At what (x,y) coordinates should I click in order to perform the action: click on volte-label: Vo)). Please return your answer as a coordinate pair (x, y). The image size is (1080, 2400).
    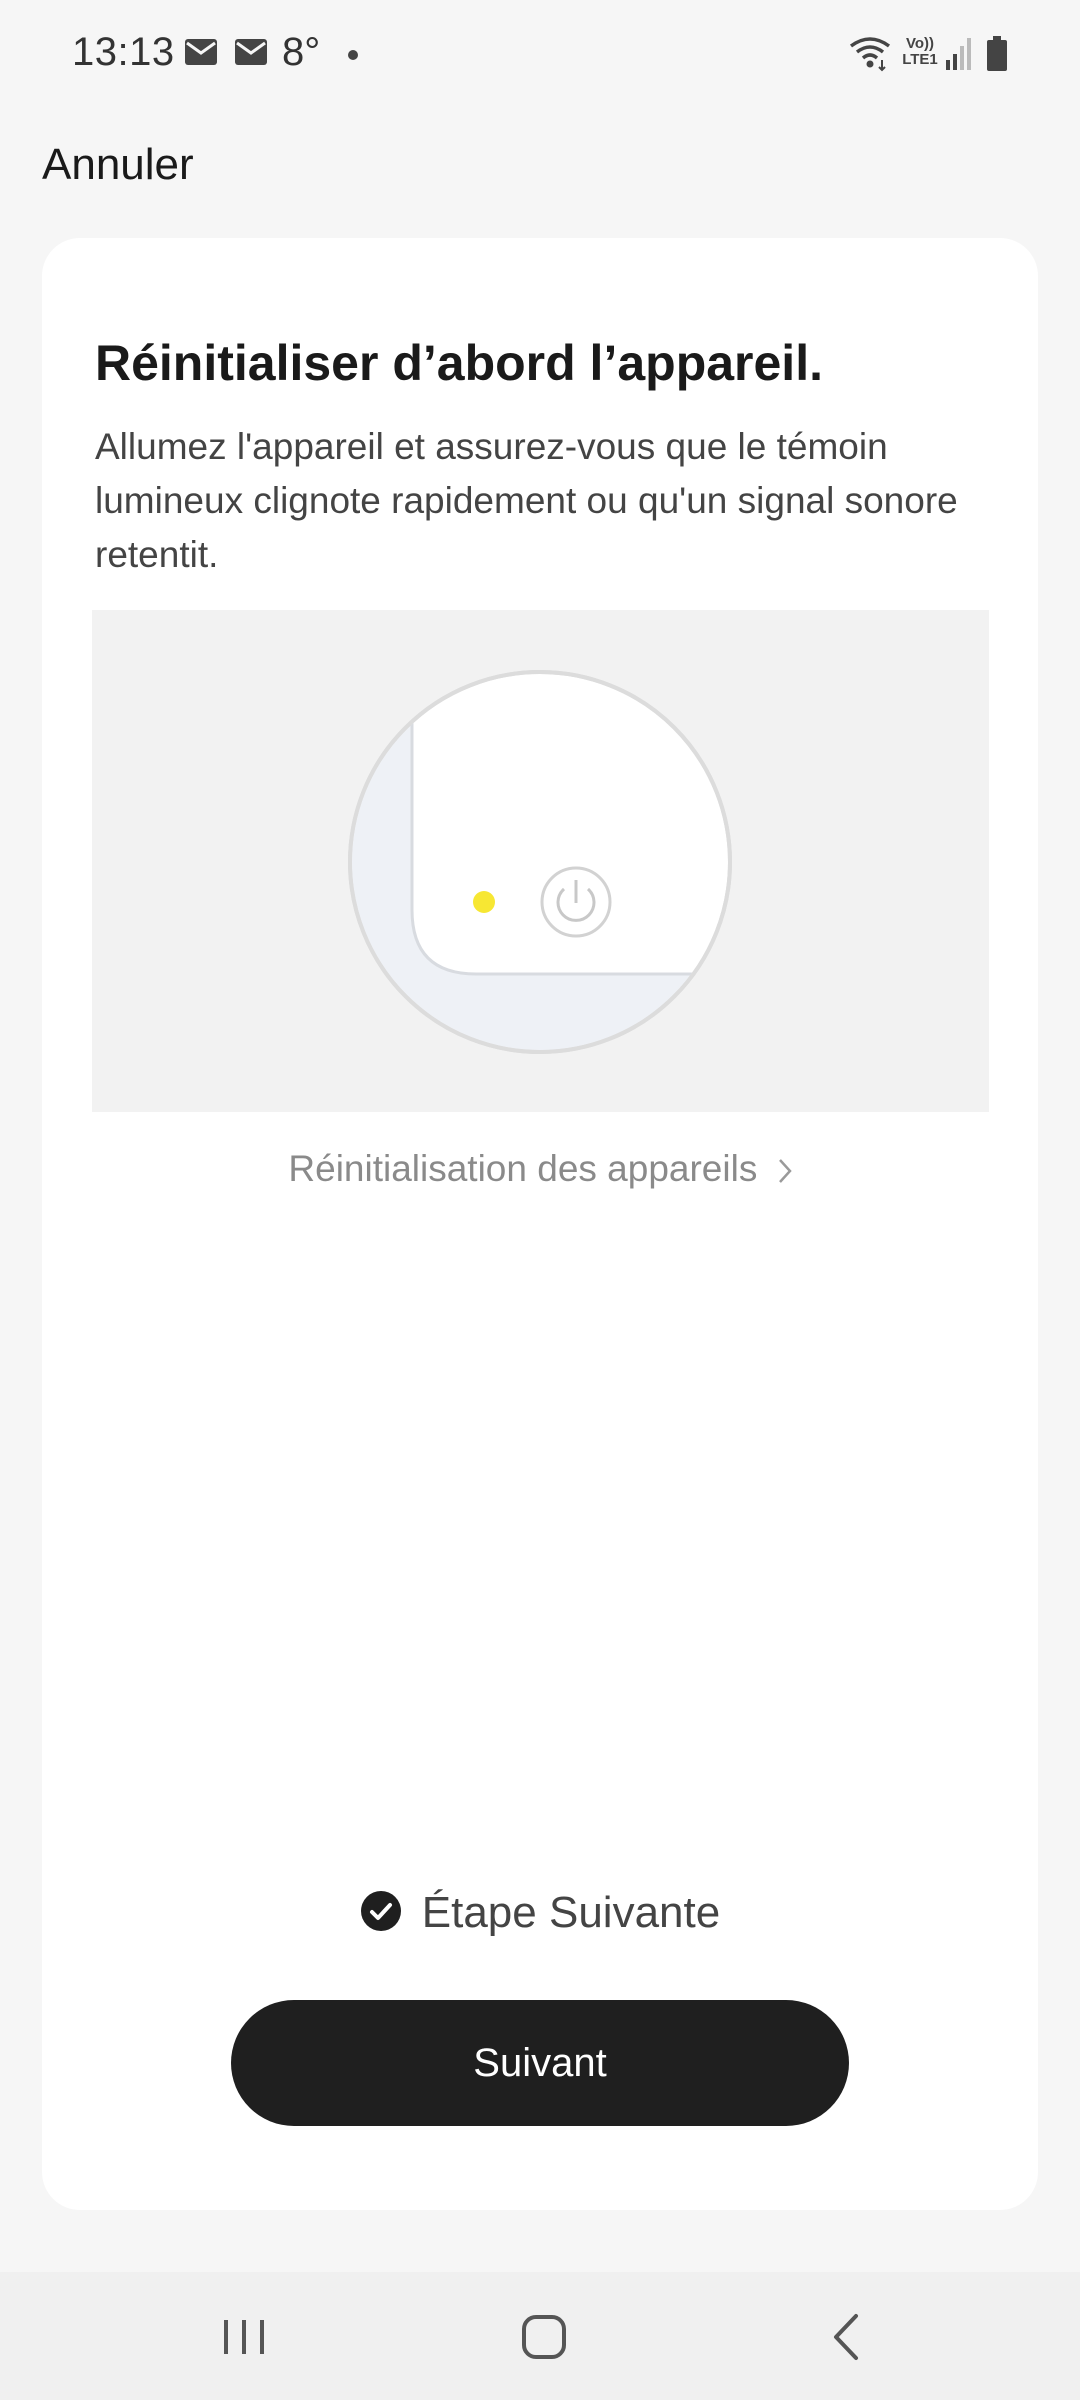
    Looking at the image, I should click on (920, 43).